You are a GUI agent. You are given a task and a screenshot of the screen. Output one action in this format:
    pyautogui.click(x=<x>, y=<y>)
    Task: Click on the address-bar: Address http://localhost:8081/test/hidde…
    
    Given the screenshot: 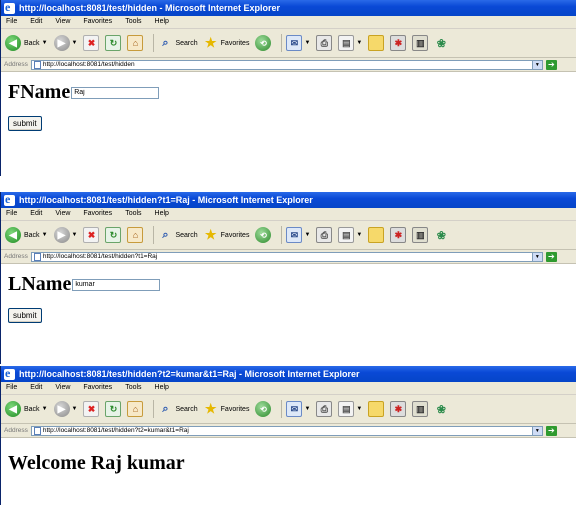 What is the action you would take?
    pyautogui.click(x=288, y=257)
    